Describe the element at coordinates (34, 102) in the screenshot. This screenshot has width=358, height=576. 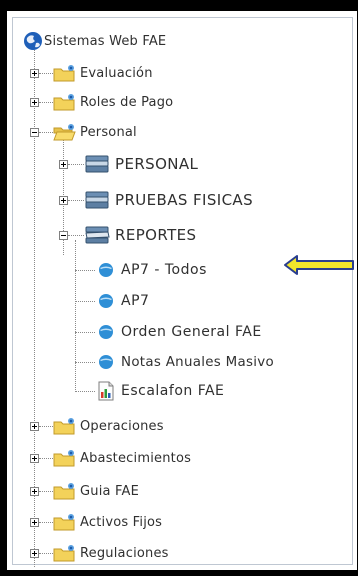
I see `expand-toggle-roles-de-pago` at that location.